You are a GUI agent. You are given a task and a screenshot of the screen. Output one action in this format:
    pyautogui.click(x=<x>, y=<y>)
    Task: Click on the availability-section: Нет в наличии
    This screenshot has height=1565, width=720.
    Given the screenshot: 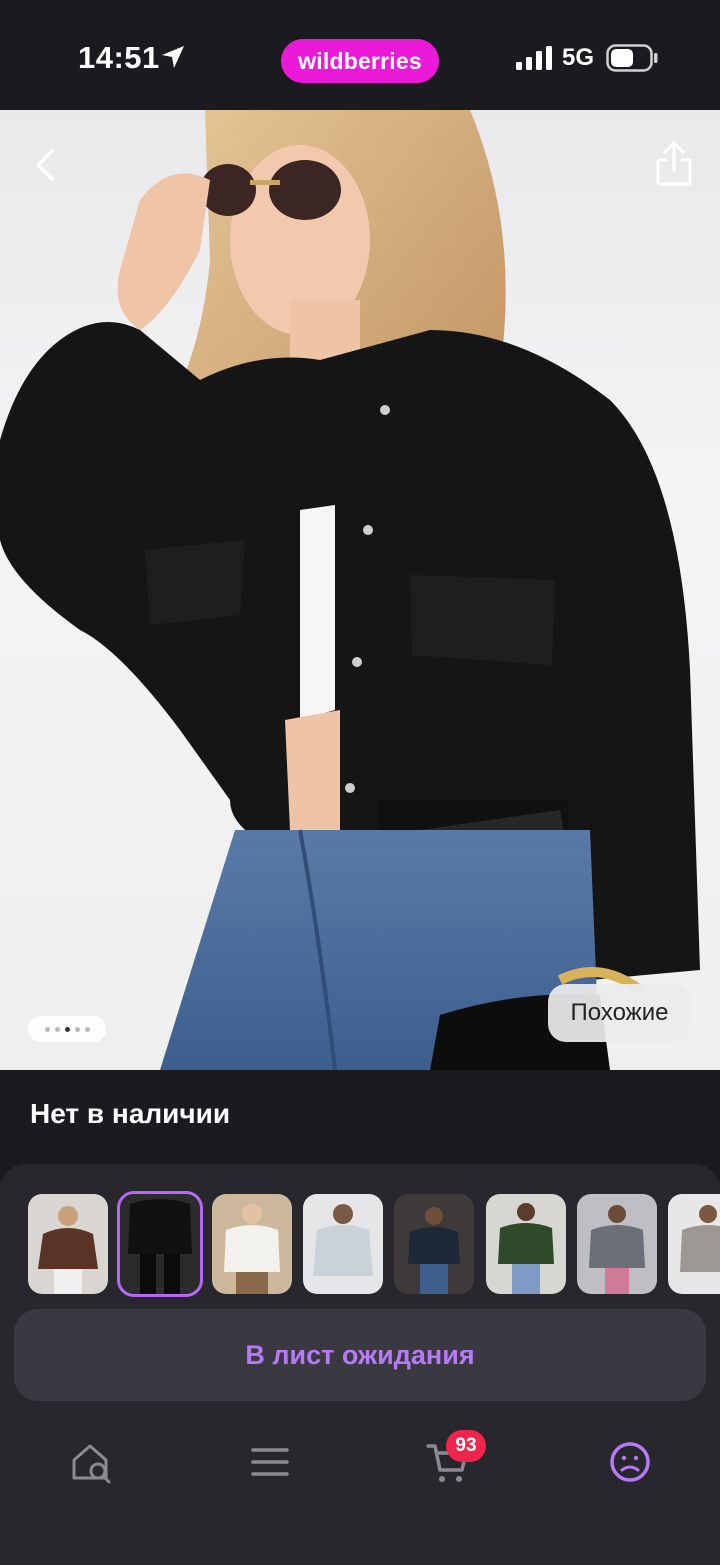 What is the action you would take?
    pyautogui.click(x=360, y=1114)
    